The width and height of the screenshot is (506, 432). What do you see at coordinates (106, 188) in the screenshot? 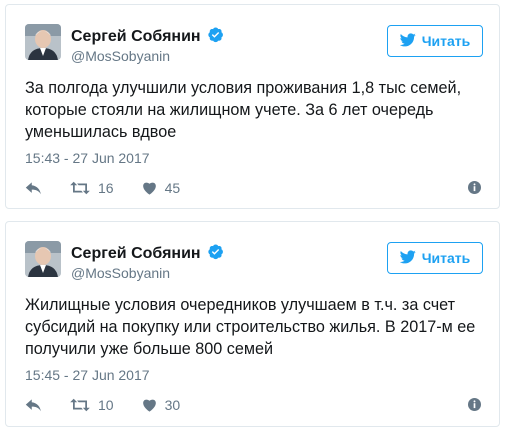
I see `retweet-count: 16` at bounding box center [106, 188].